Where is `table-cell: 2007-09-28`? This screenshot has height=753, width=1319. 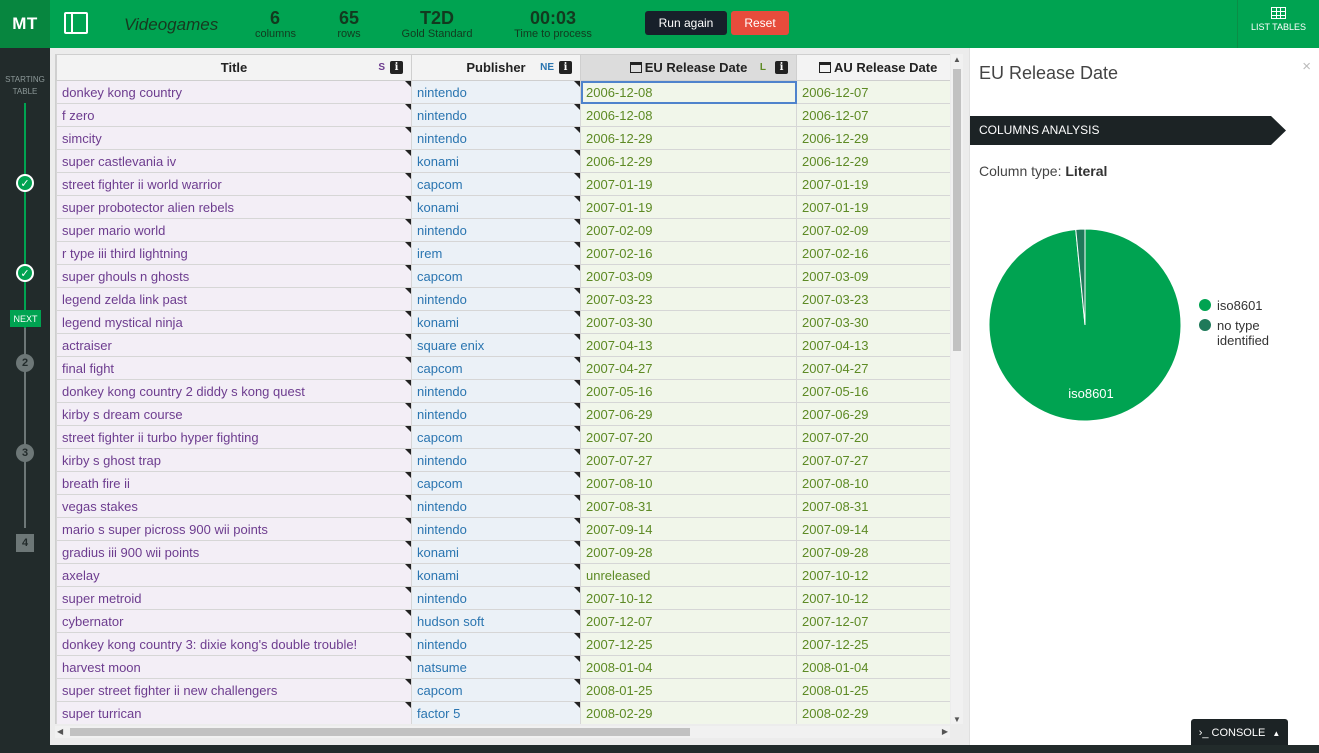
table-cell: 2007-09-28 is located at coordinates (873, 552).